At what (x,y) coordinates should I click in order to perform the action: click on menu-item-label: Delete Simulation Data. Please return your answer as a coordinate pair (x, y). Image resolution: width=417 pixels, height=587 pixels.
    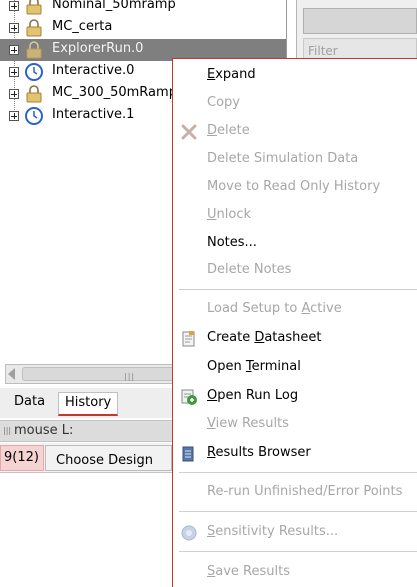
    Looking at the image, I should click on (283, 158).